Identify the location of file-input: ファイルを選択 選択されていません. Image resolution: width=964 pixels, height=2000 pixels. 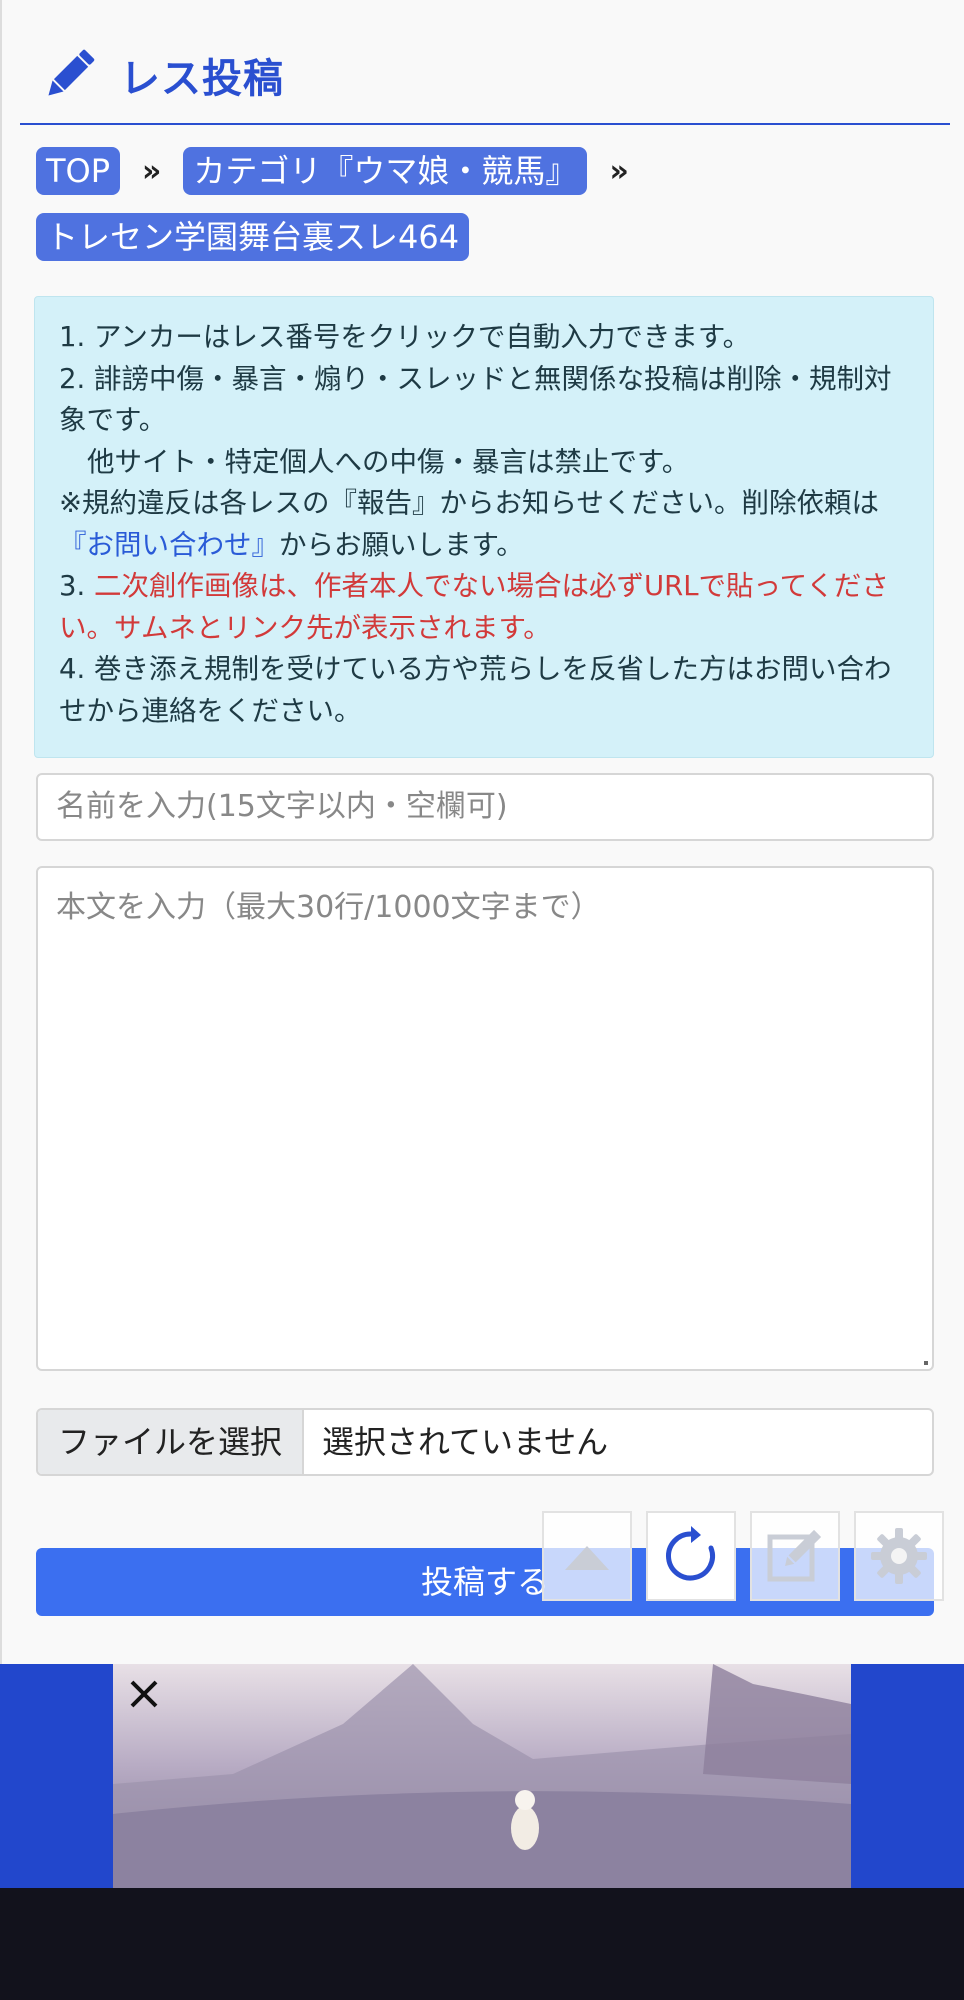
(485, 1442).